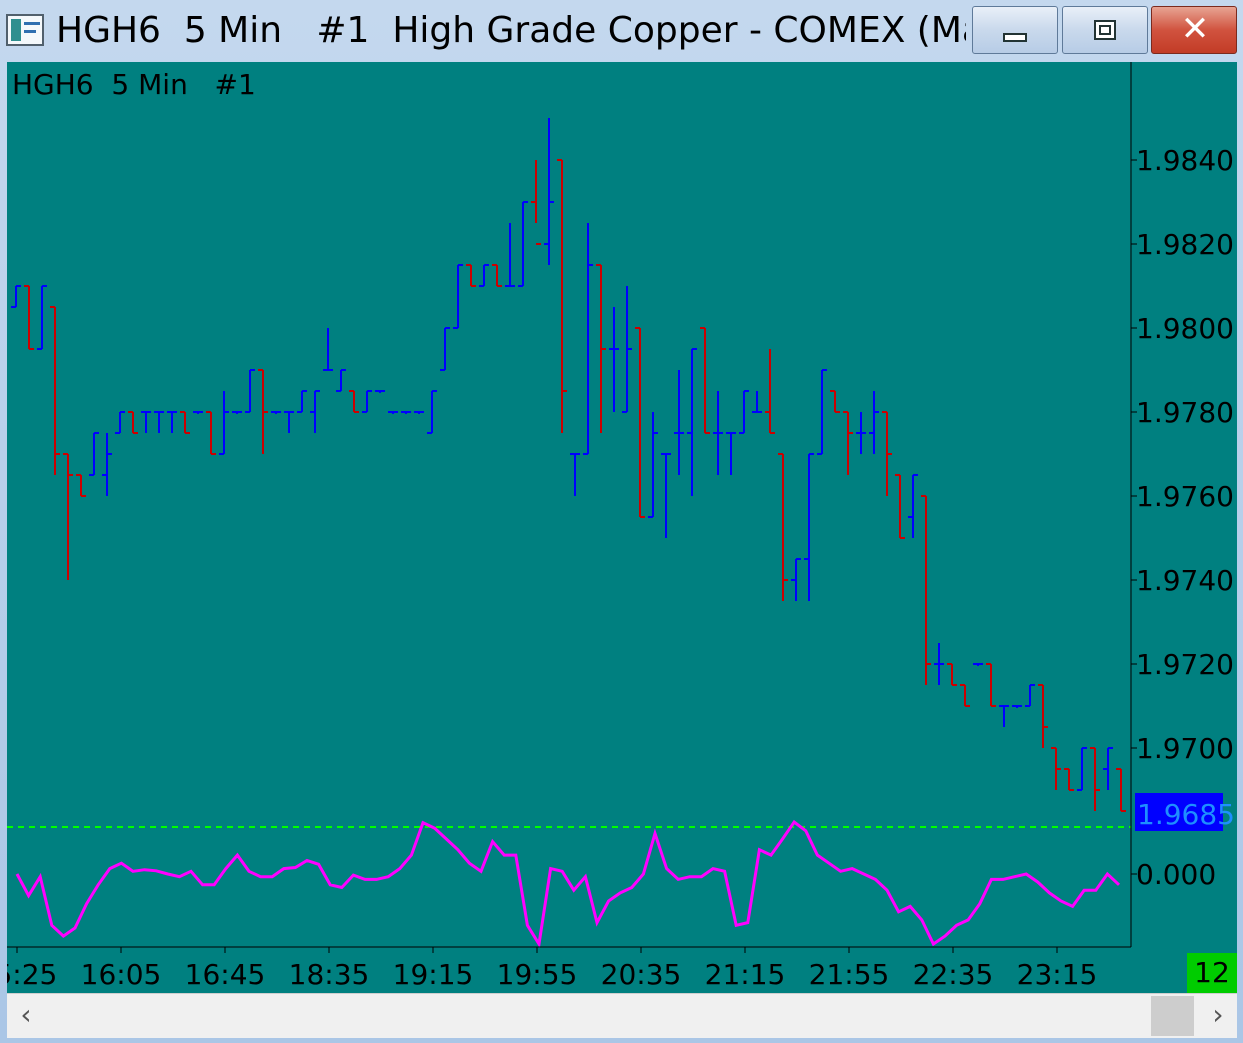 The image size is (1243, 1043). I want to click on time-tick-label: 15:25, so click(32, 974).